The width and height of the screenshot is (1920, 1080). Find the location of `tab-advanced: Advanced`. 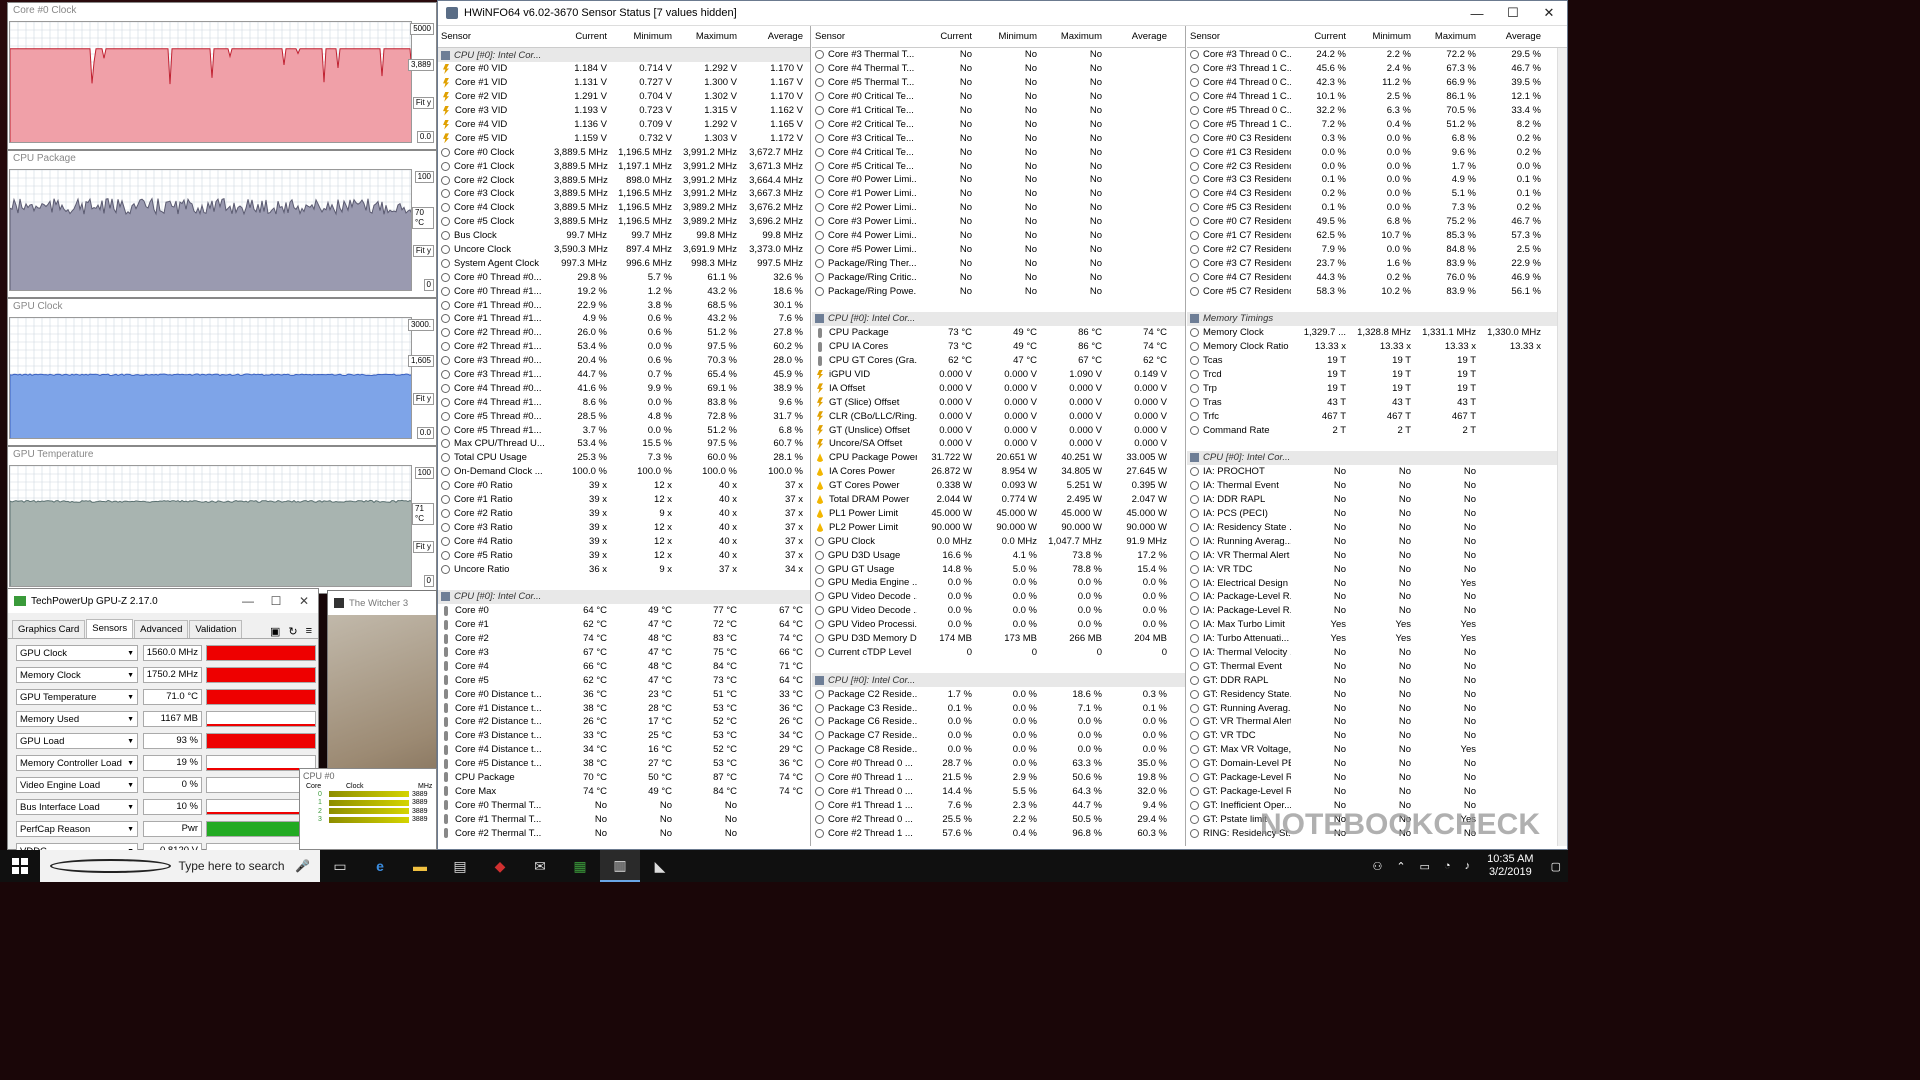

tab-advanced: Advanced is located at coordinates (161, 629).